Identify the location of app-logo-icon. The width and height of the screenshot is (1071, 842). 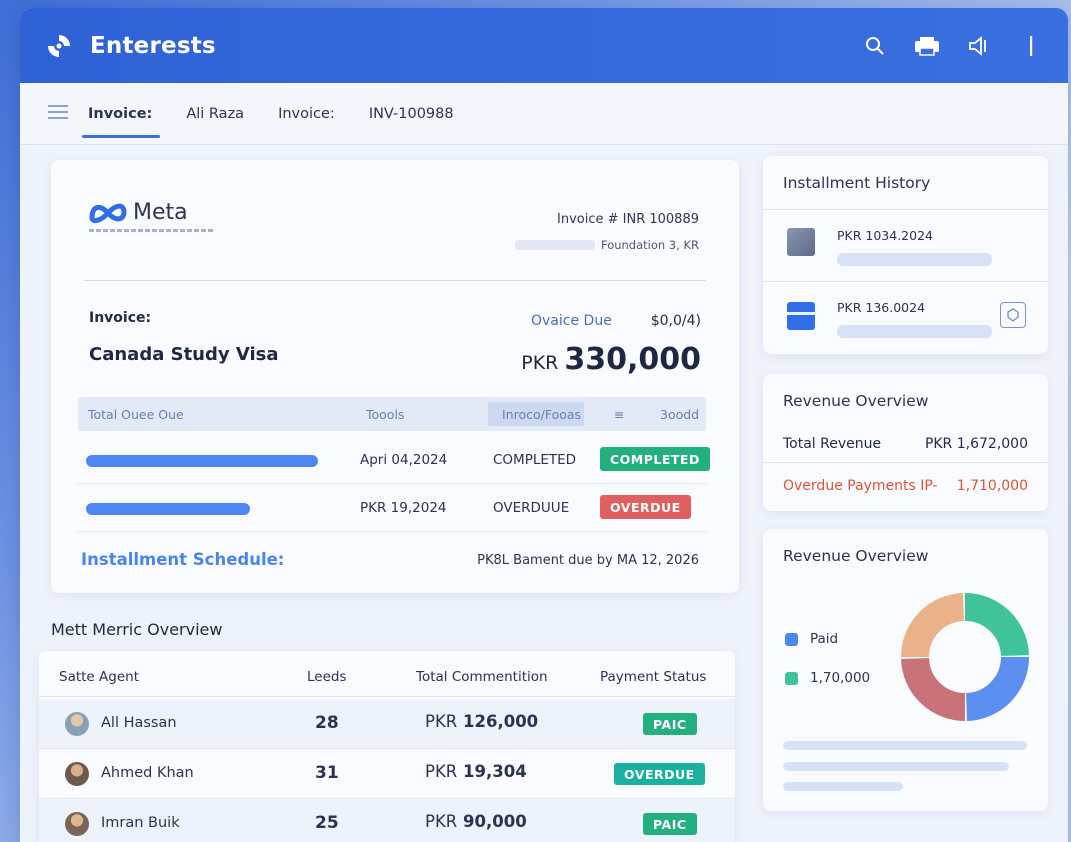
(59, 46).